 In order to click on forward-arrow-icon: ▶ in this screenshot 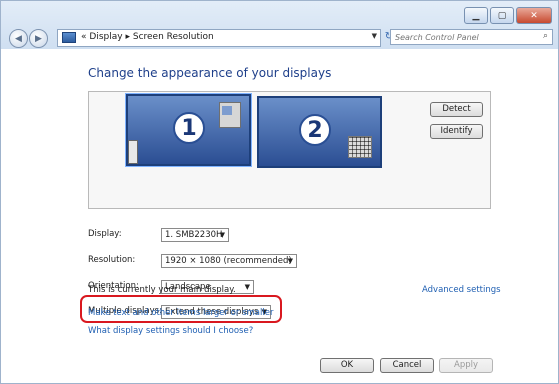, I will do `click(38, 38)`.